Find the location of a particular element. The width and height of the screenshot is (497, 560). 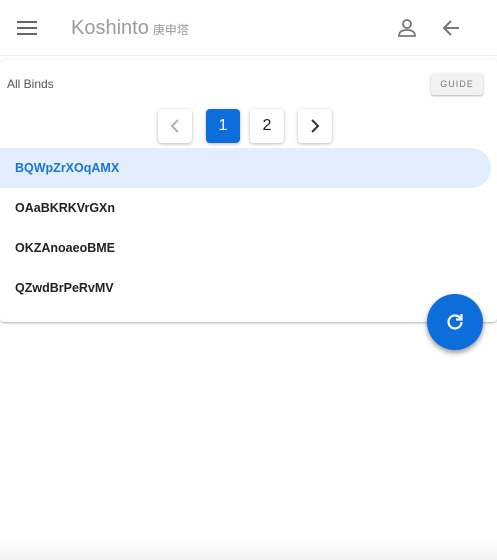

back-button is located at coordinates (451, 28).